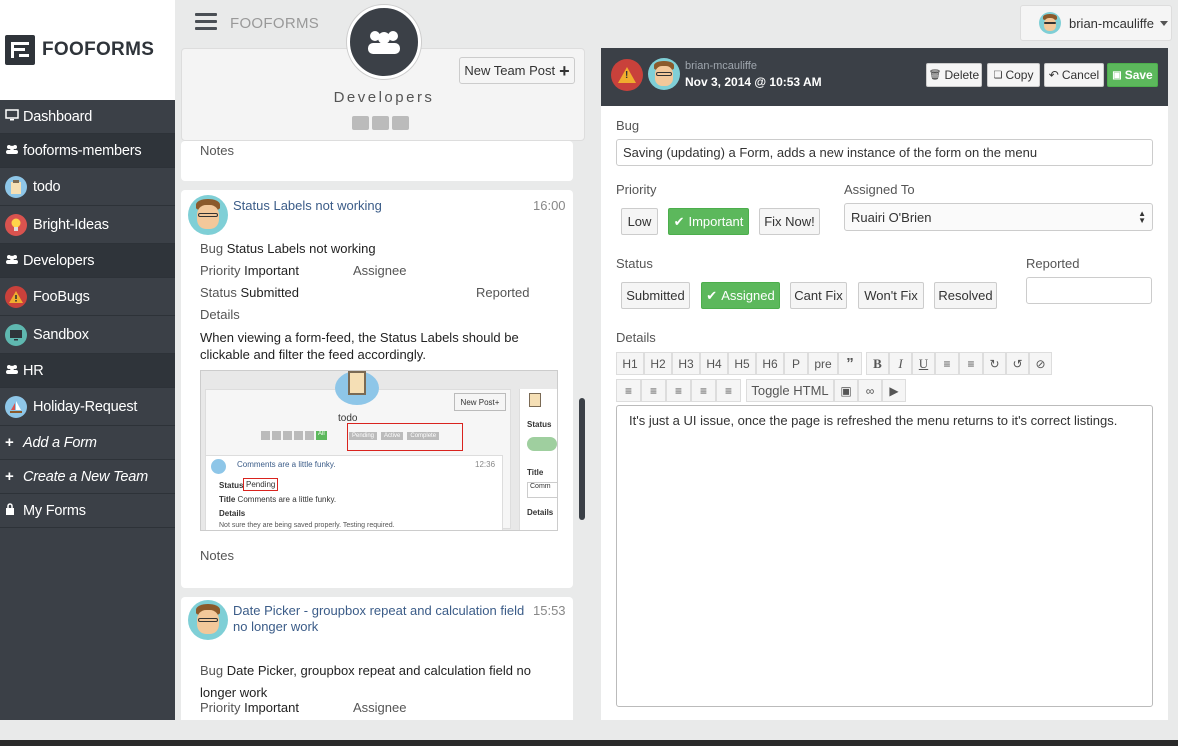  What do you see at coordinates (850, 363) in the screenshot?
I see `quote-icon: ”` at bounding box center [850, 363].